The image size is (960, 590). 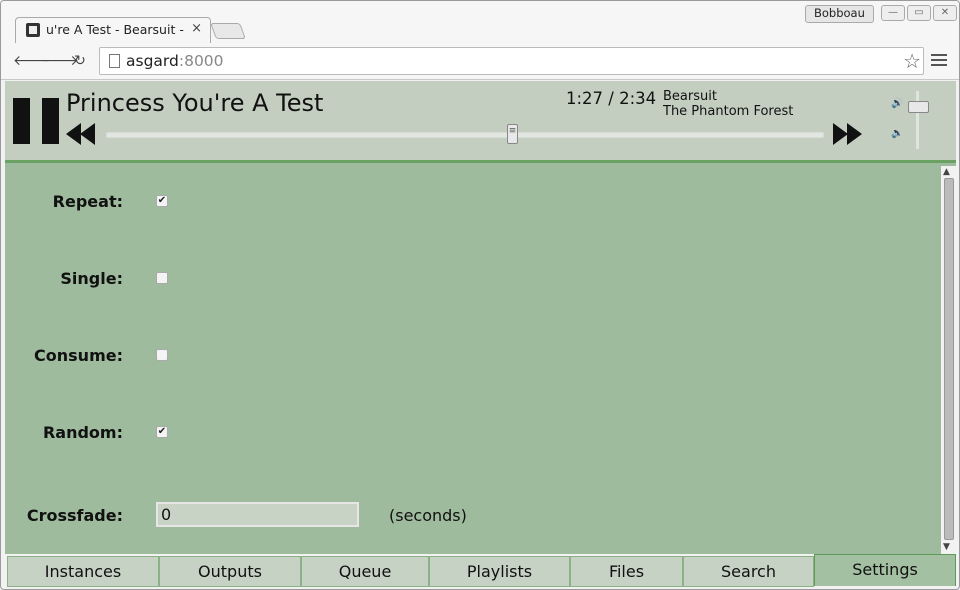 What do you see at coordinates (228, 31) in the screenshot?
I see `new-tab-button` at bounding box center [228, 31].